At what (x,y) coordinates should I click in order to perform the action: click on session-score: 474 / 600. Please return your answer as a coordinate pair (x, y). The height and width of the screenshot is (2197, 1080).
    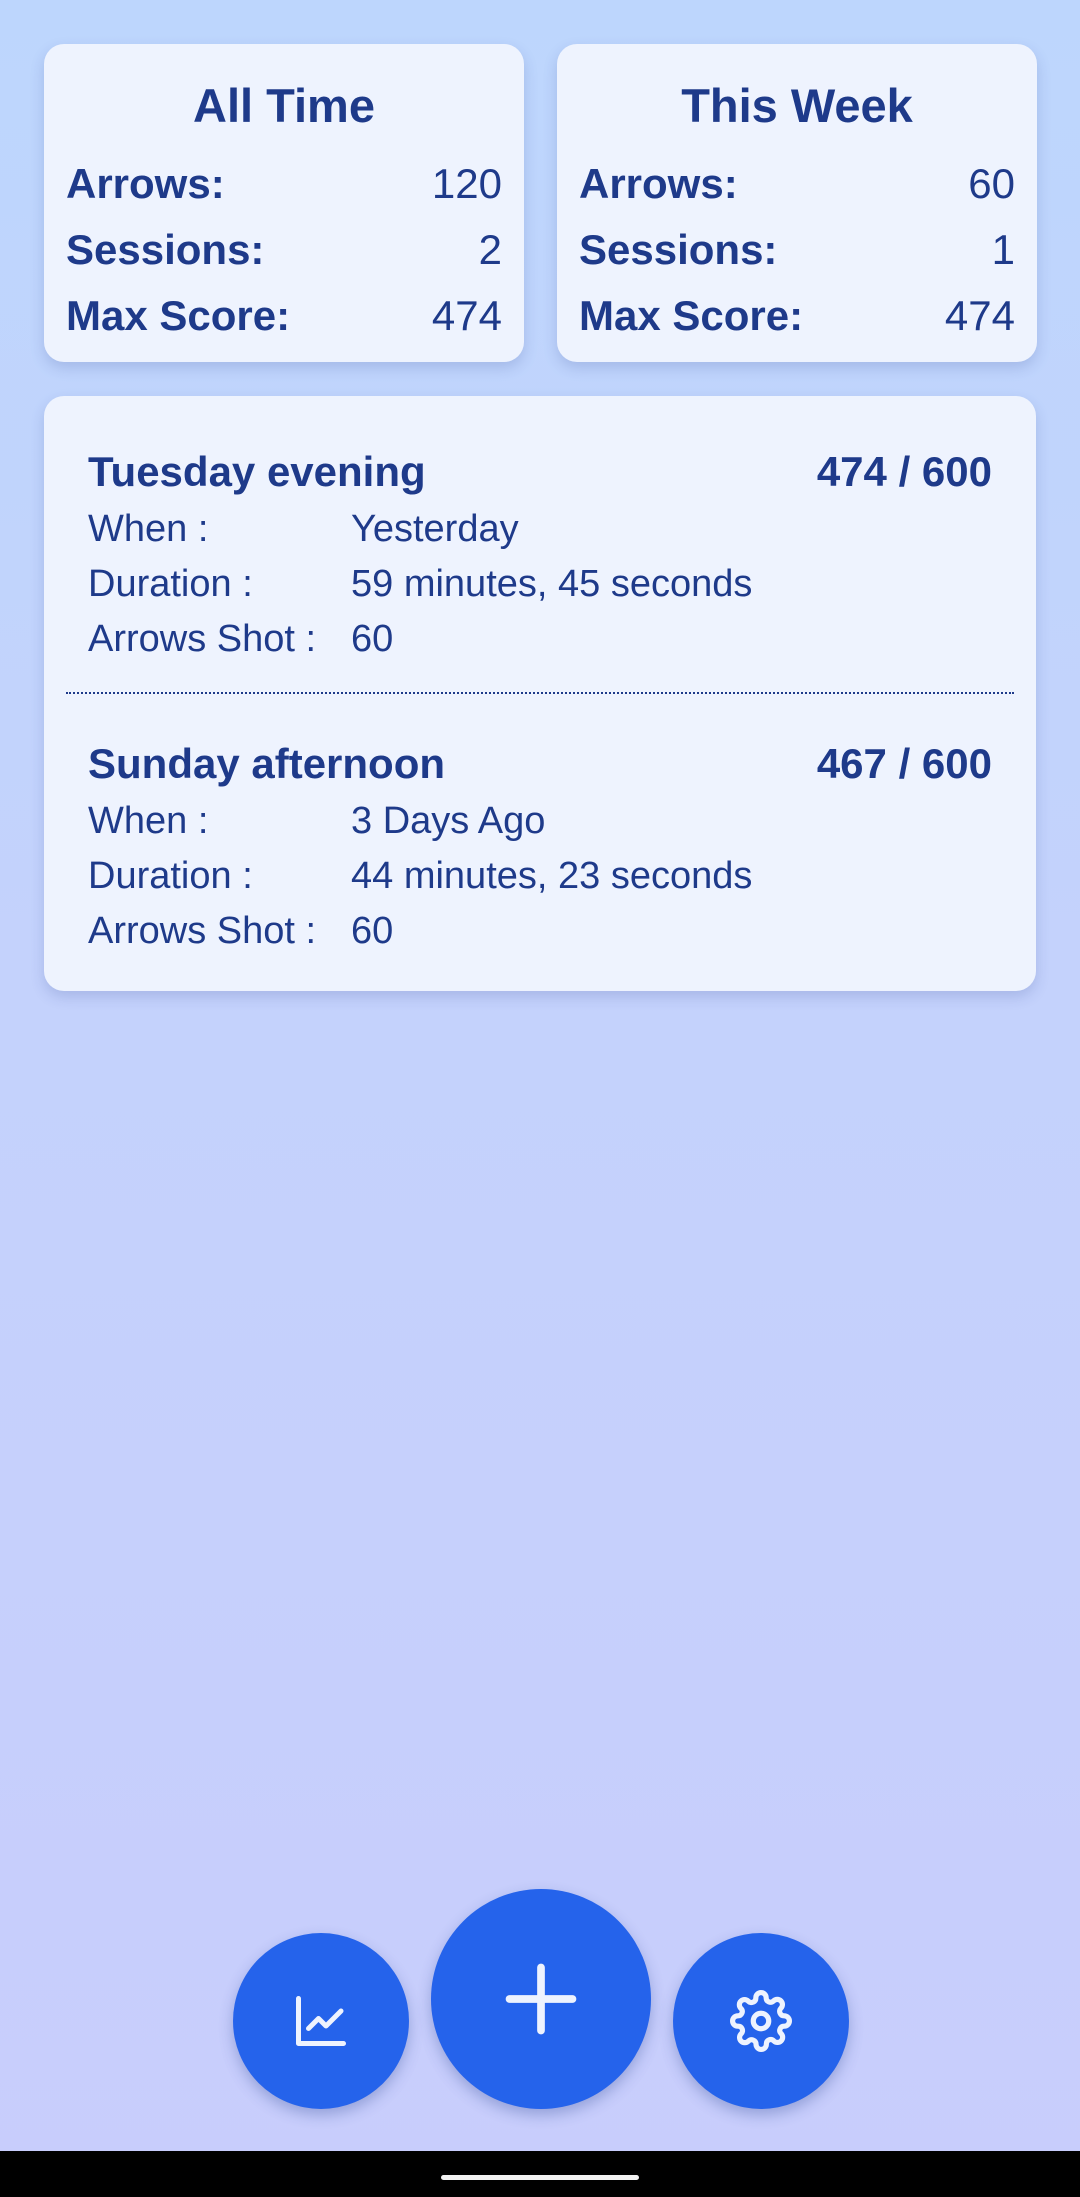
    Looking at the image, I should click on (904, 471).